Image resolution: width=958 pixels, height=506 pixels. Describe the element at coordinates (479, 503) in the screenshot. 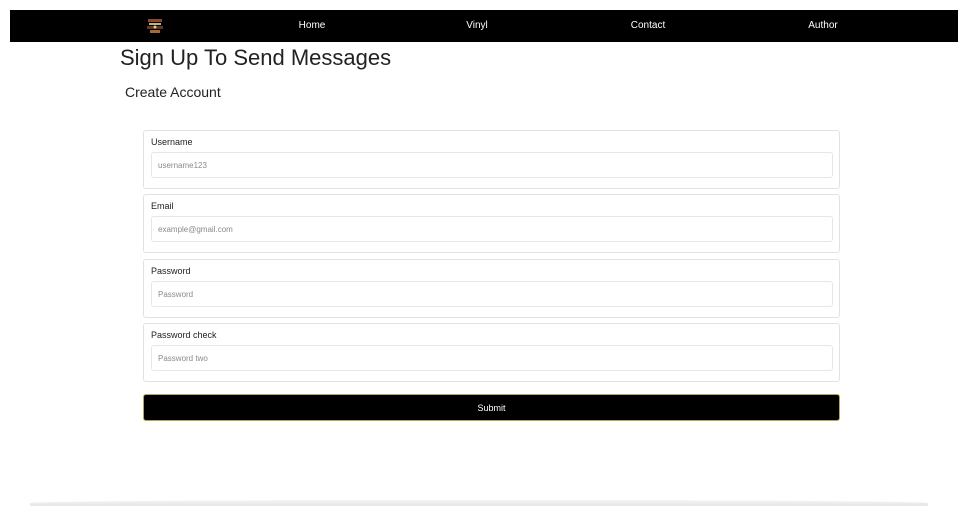

I see `footer-shadow` at that location.